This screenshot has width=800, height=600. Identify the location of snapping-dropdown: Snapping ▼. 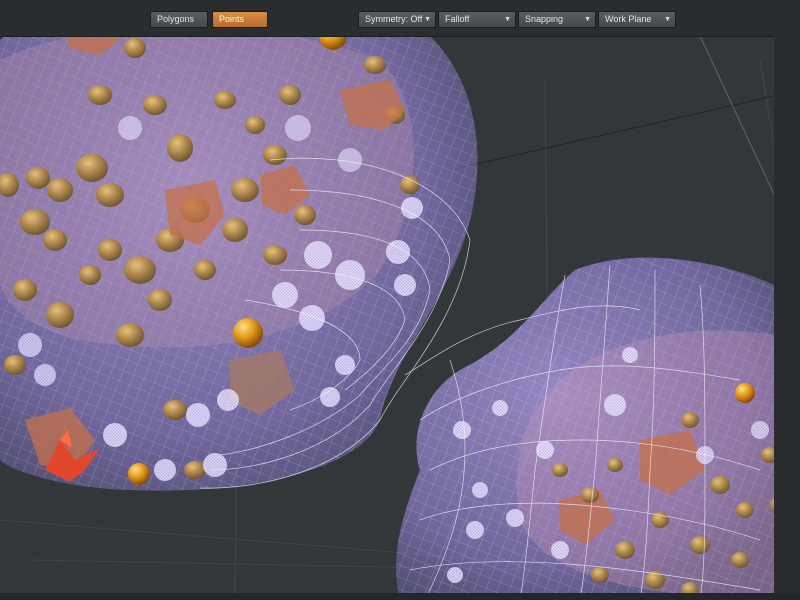
(557, 19).